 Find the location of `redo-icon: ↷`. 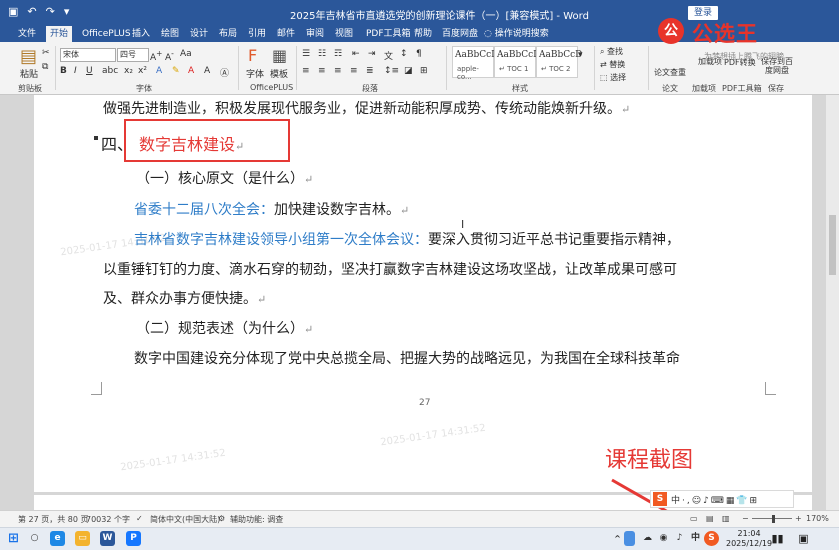

redo-icon: ↷ is located at coordinates (50, 11).